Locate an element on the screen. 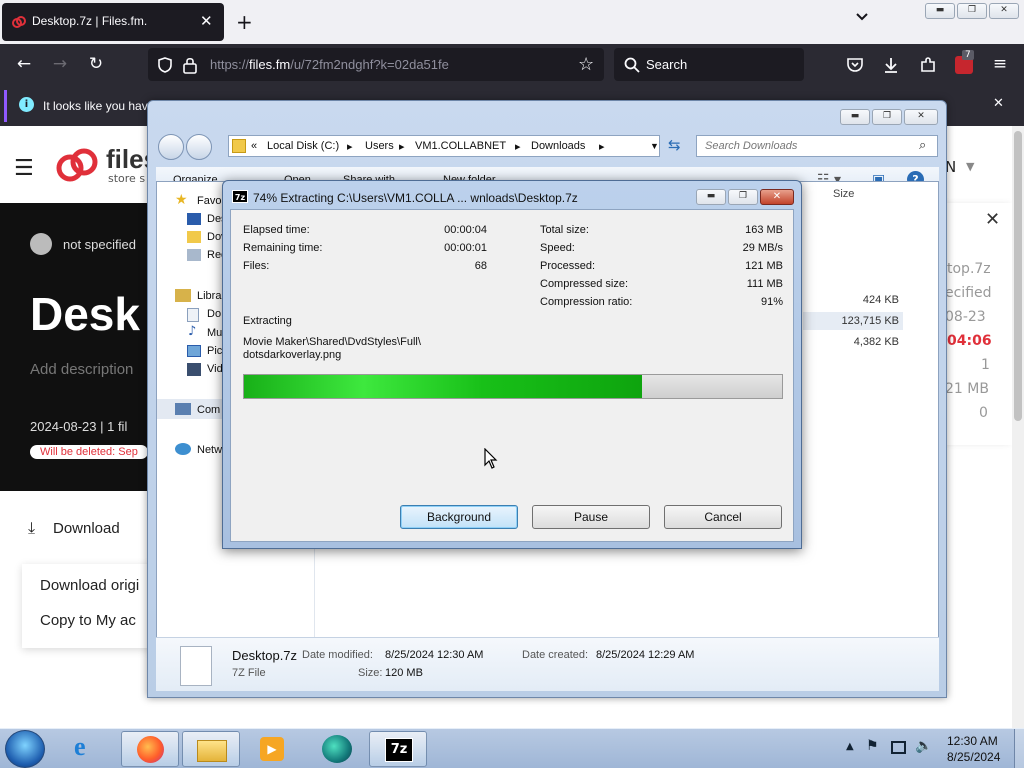 This screenshot has height=768, width=1024. show-desktop-button is located at coordinates (1019, 748).